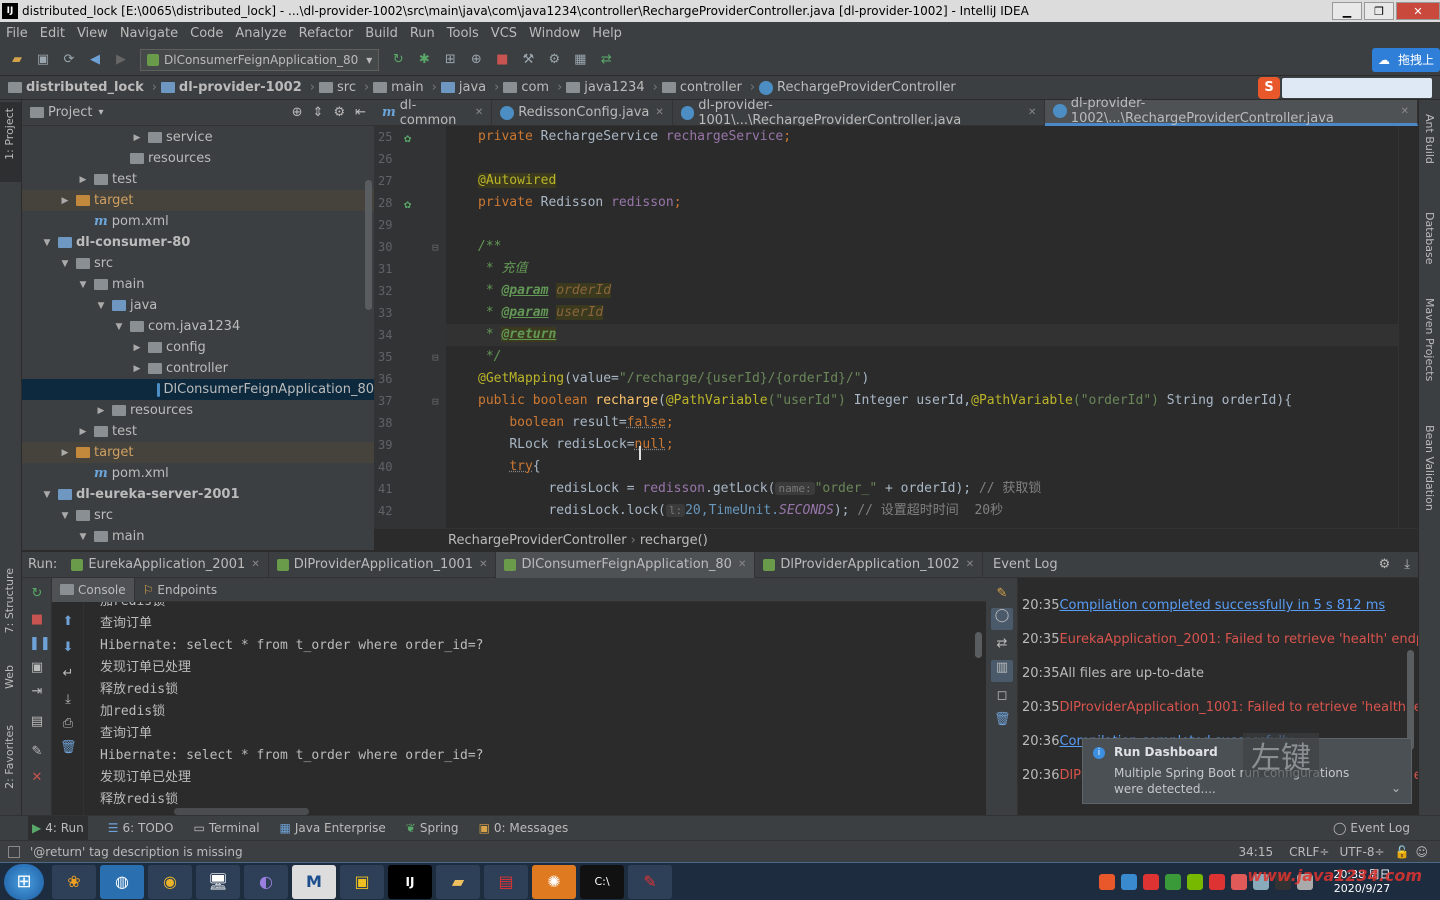 Image resolution: width=1440 pixels, height=900 pixels. Describe the element at coordinates (1418, 11) in the screenshot. I see `close-button: ✕` at that location.